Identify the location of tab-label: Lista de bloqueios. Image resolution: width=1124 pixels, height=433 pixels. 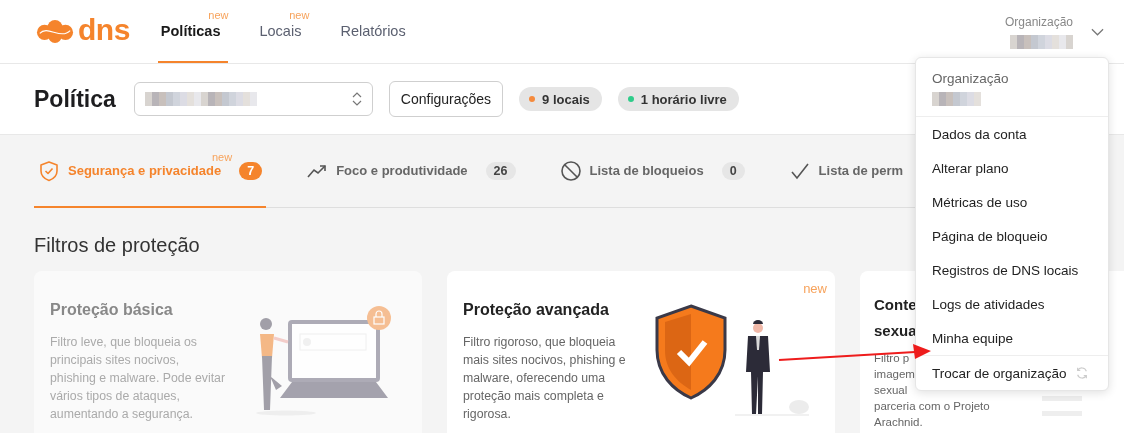
(646, 170).